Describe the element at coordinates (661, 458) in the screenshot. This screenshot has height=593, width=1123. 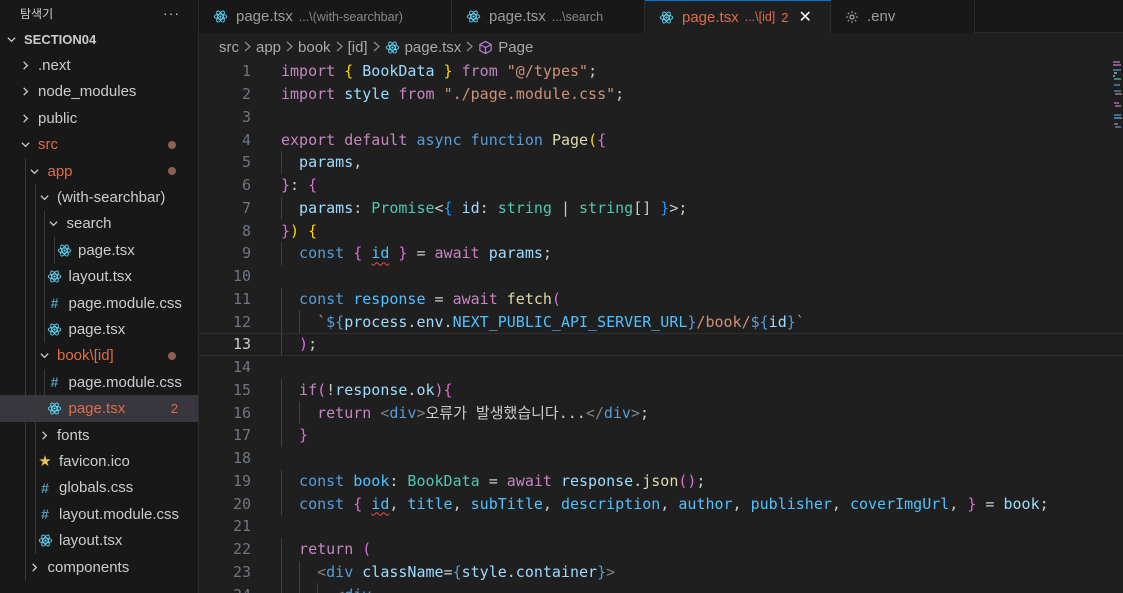
I see `code-line: 18` at that location.